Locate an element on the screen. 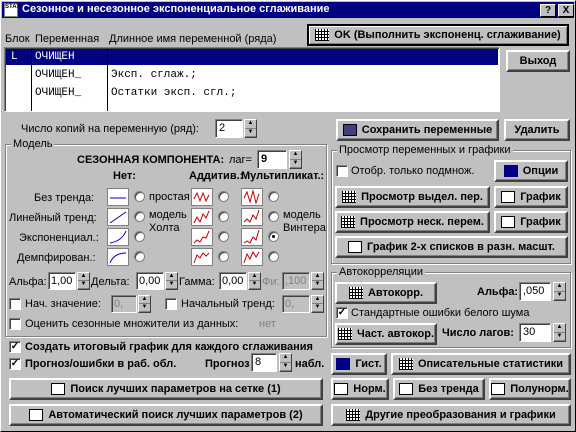 The width and height of the screenshot is (576, 432). graph-two-lists-button: График 2-х списков в разн. масшт. is located at coordinates (451, 247).